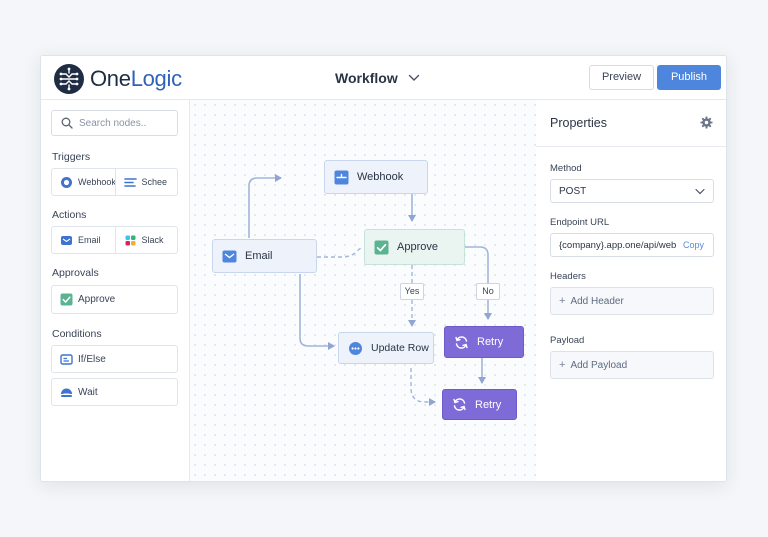 This screenshot has height=537, width=768. What do you see at coordinates (597, 301) in the screenshot?
I see `add-header-label: Add Header` at bounding box center [597, 301].